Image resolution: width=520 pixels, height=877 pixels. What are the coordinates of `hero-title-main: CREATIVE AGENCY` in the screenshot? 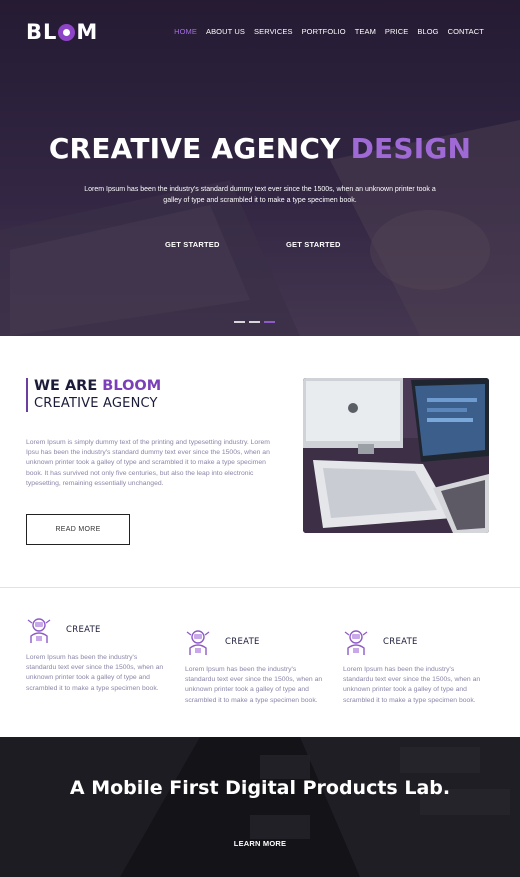 It's located at (199, 148).